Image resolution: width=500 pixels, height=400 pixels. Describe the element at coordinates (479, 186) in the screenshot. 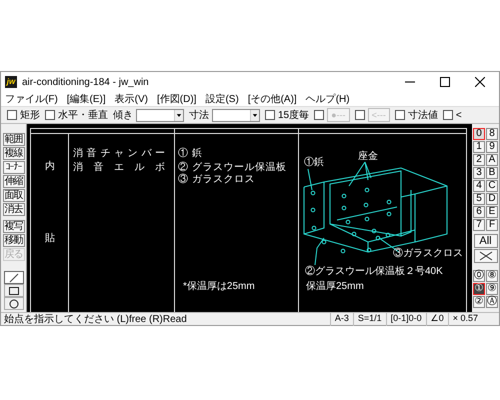

I see `layer-button: 4` at that location.